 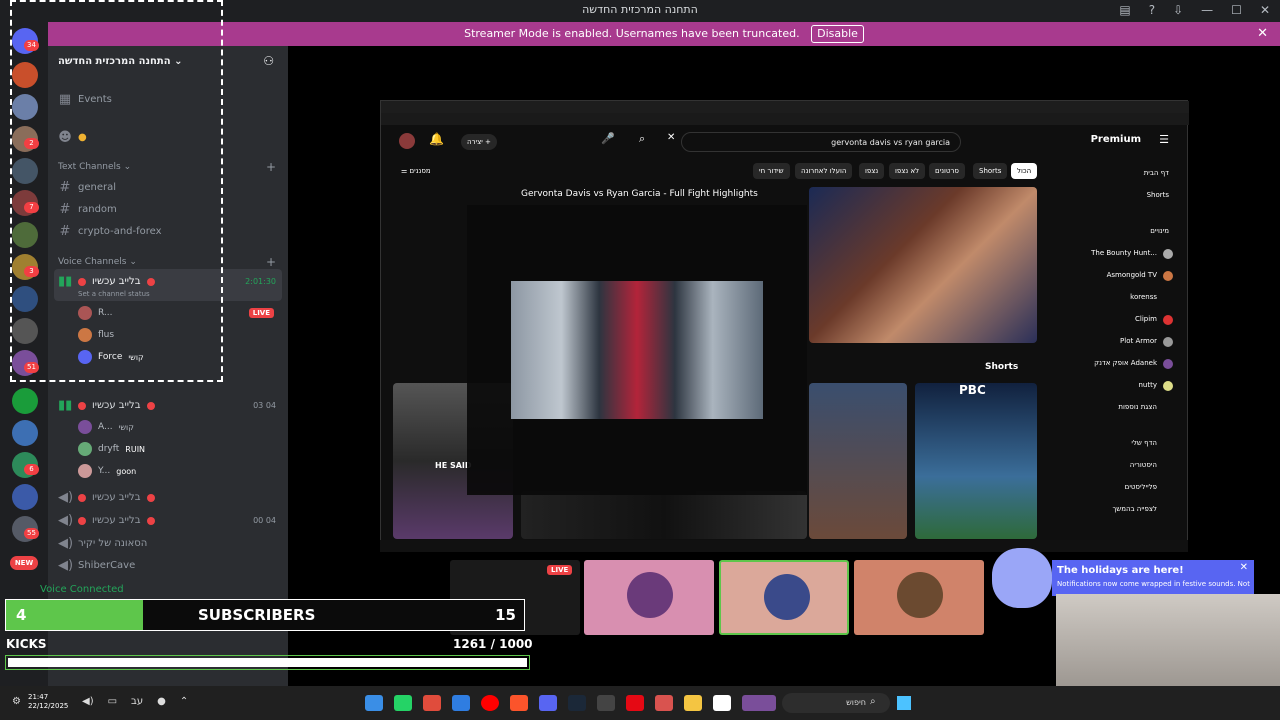 What do you see at coordinates (112, 701) in the screenshot?
I see `network-icon: ▭` at bounding box center [112, 701].